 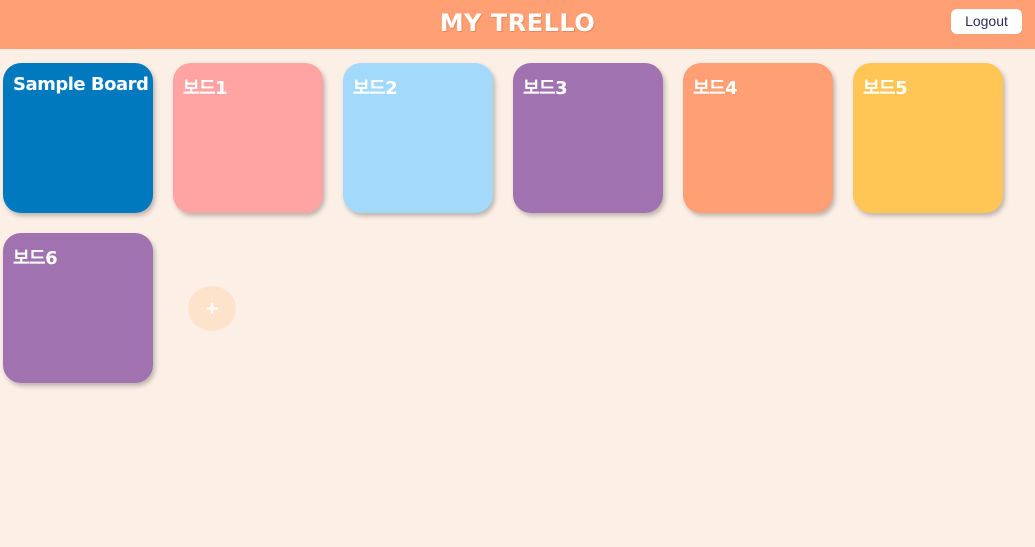 I want to click on board-card-1: 보드1, so click(x=248, y=138).